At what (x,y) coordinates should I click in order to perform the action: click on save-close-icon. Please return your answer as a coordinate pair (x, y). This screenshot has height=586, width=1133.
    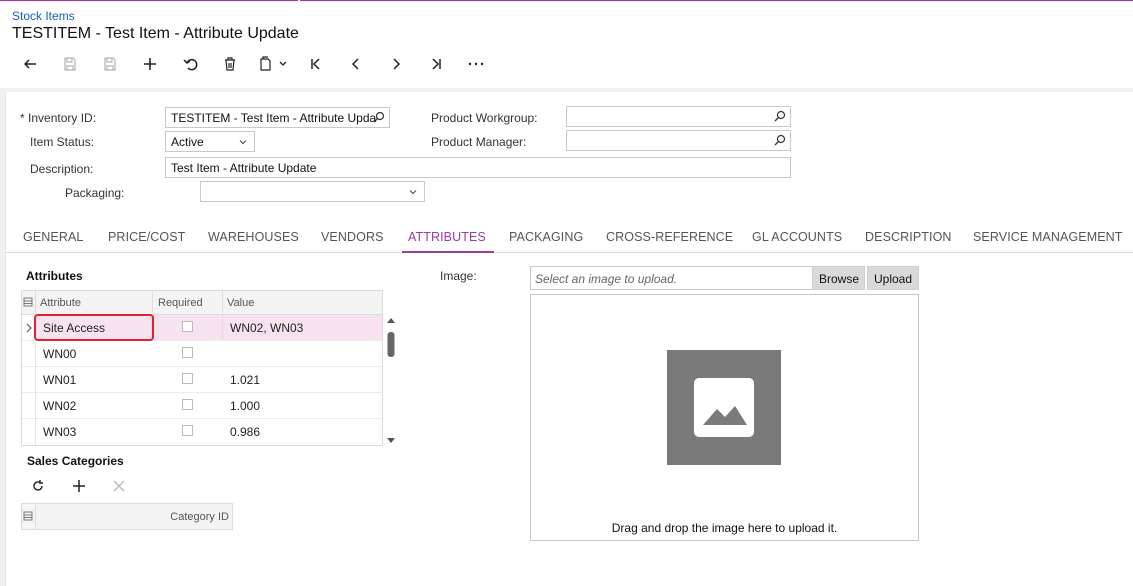
    Looking at the image, I should click on (70, 64).